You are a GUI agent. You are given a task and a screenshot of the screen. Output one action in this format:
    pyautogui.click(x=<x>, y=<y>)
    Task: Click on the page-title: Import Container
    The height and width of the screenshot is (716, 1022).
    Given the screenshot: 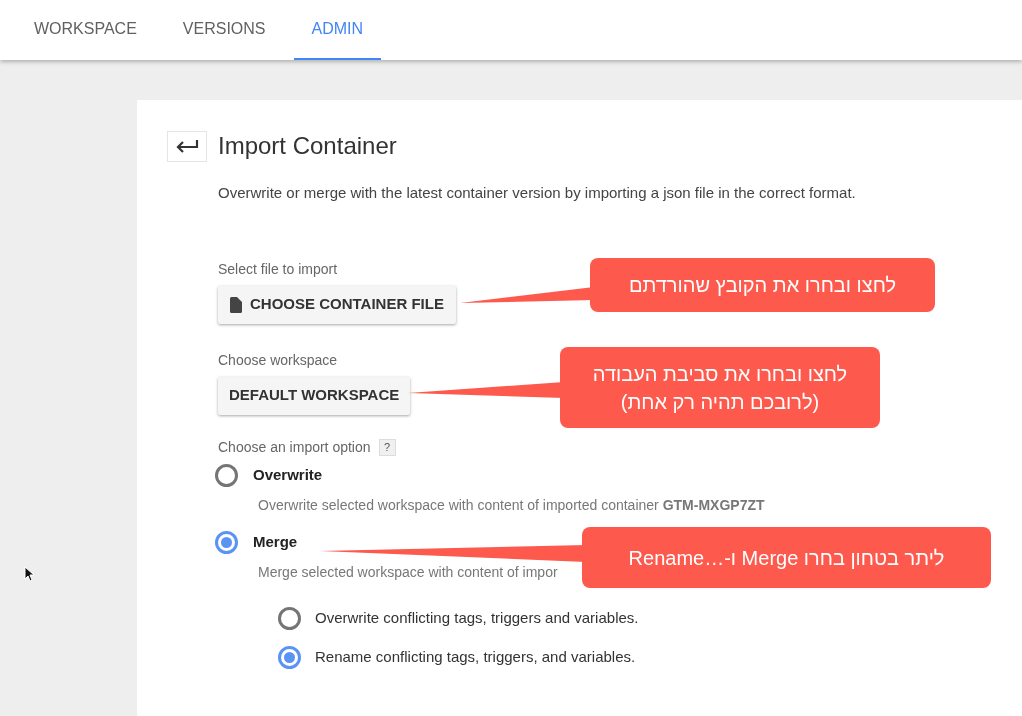 What is the action you would take?
    pyautogui.click(x=307, y=146)
    